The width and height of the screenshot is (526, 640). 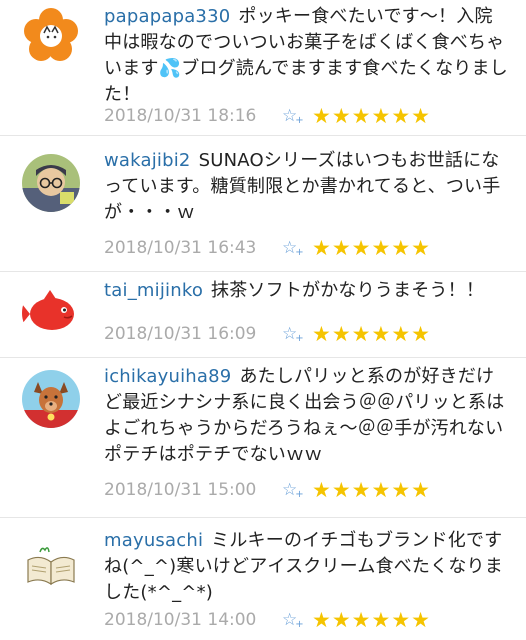 I want to click on red-fish-avatar, so click(x=51, y=313).